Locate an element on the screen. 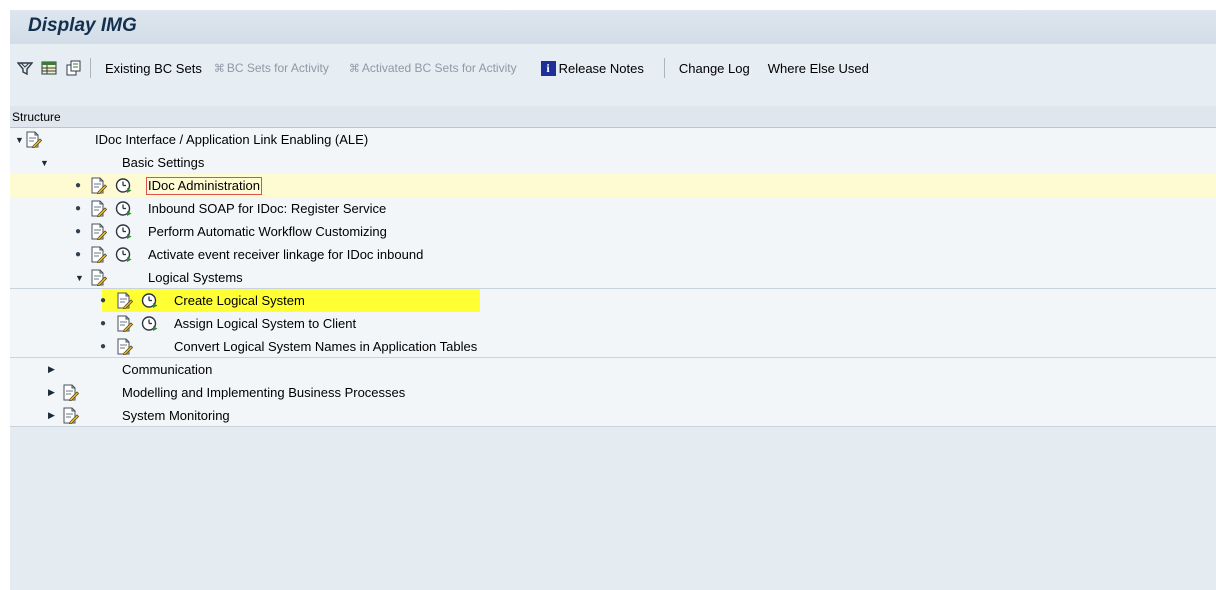 This screenshot has height=590, width=1216. tree-node-label: Logical Systems is located at coordinates (195, 277).